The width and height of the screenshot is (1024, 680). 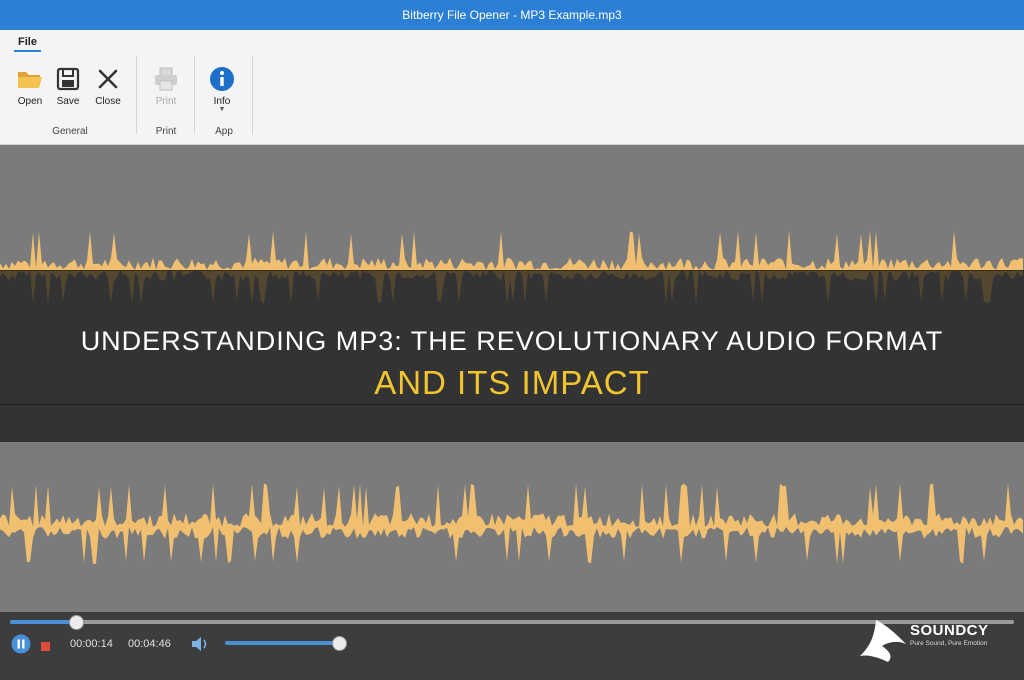 What do you see at coordinates (108, 101) in the screenshot?
I see `close-label: Close` at bounding box center [108, 101].